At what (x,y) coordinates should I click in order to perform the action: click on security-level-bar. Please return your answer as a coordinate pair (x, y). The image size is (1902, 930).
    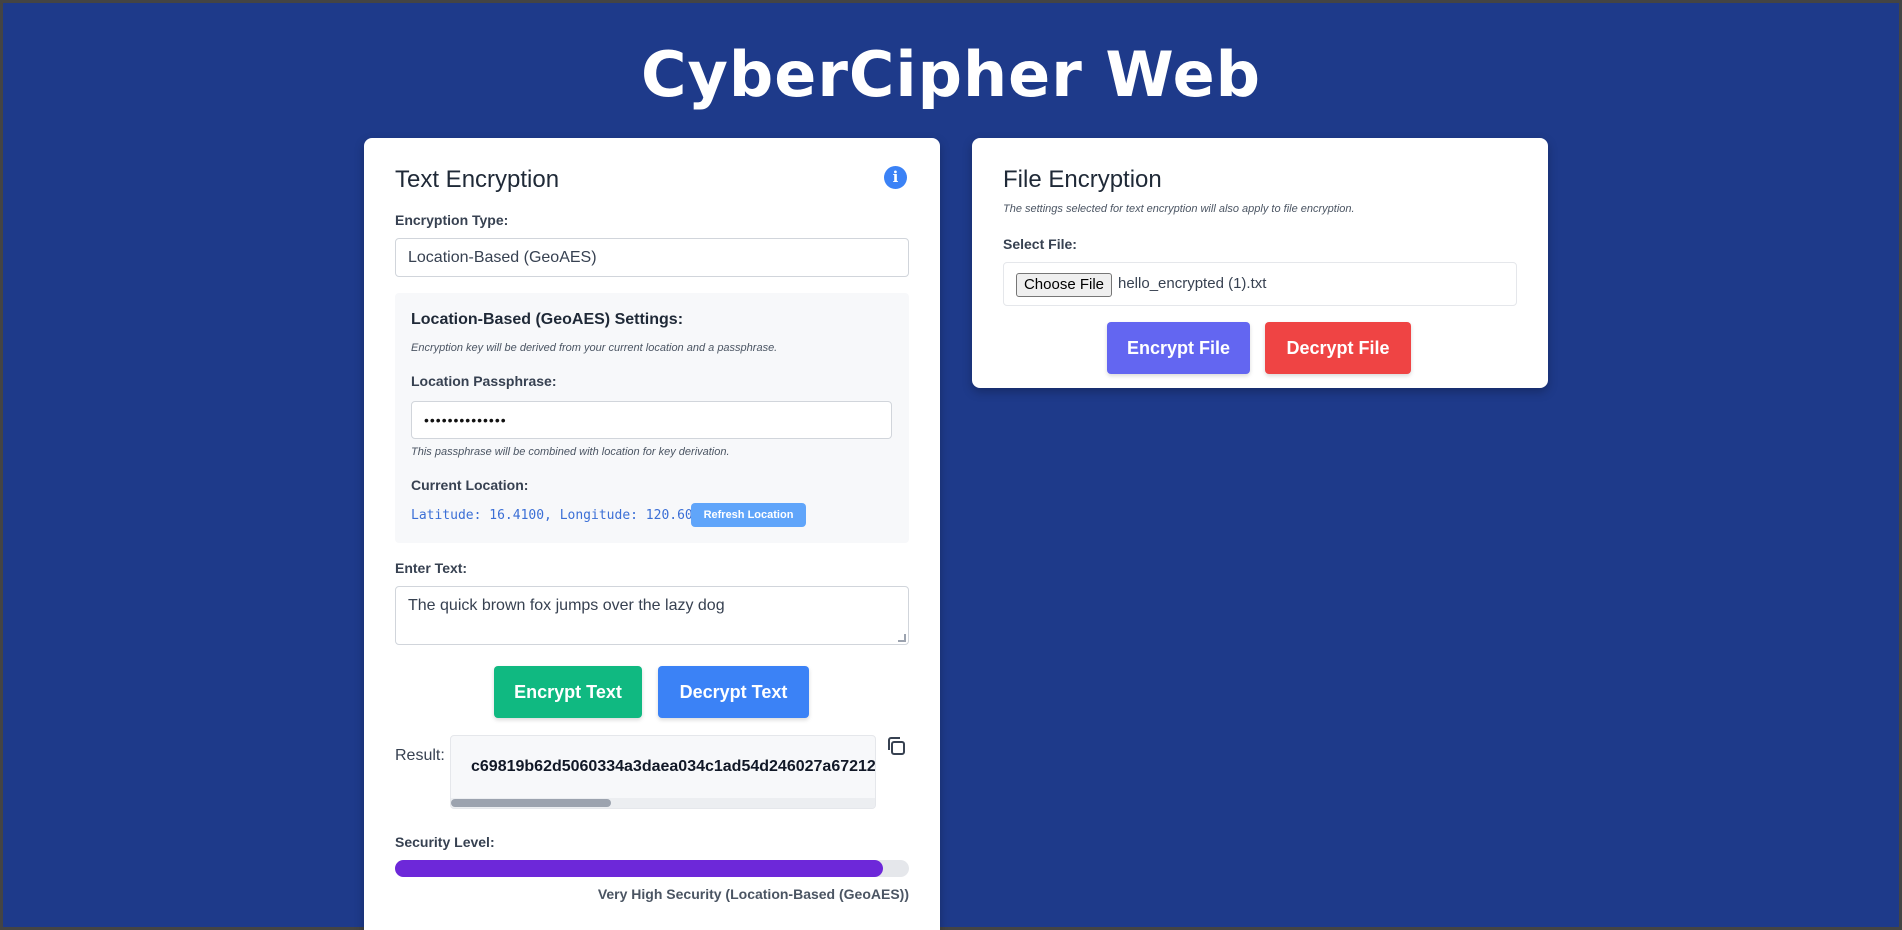
    Looking at the image, I should click on (652, 868).